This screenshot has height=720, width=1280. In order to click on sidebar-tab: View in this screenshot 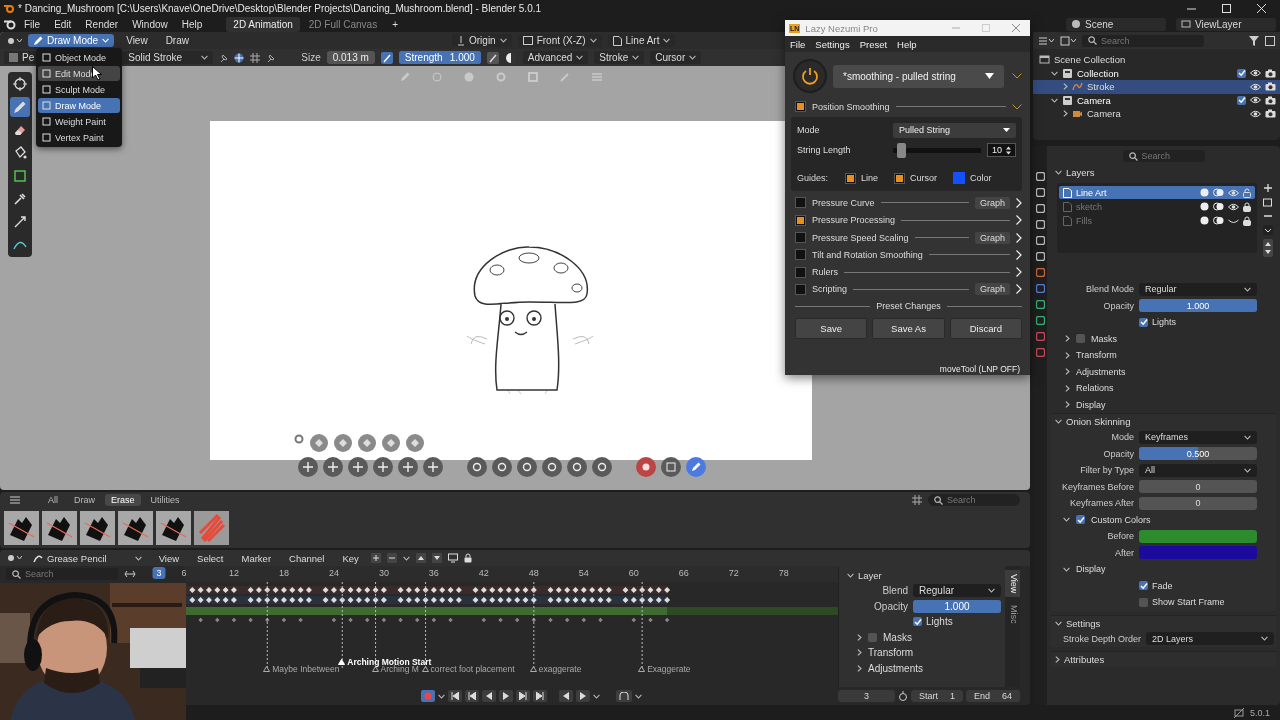, I will do `click(1012, 584)`.